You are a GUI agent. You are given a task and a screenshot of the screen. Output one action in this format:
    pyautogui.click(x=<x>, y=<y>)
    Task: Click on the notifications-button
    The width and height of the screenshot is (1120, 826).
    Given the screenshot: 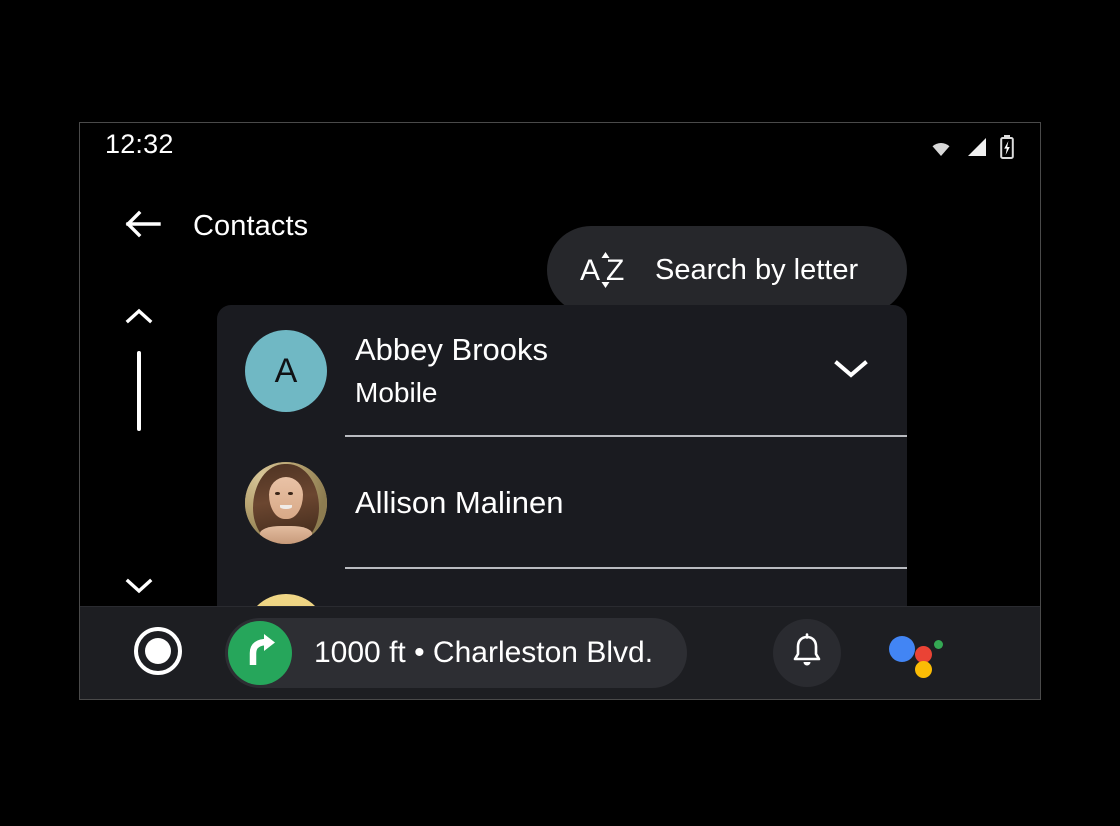 What is the action you would take?
    pyautogui.click(x=807, y=653)
    